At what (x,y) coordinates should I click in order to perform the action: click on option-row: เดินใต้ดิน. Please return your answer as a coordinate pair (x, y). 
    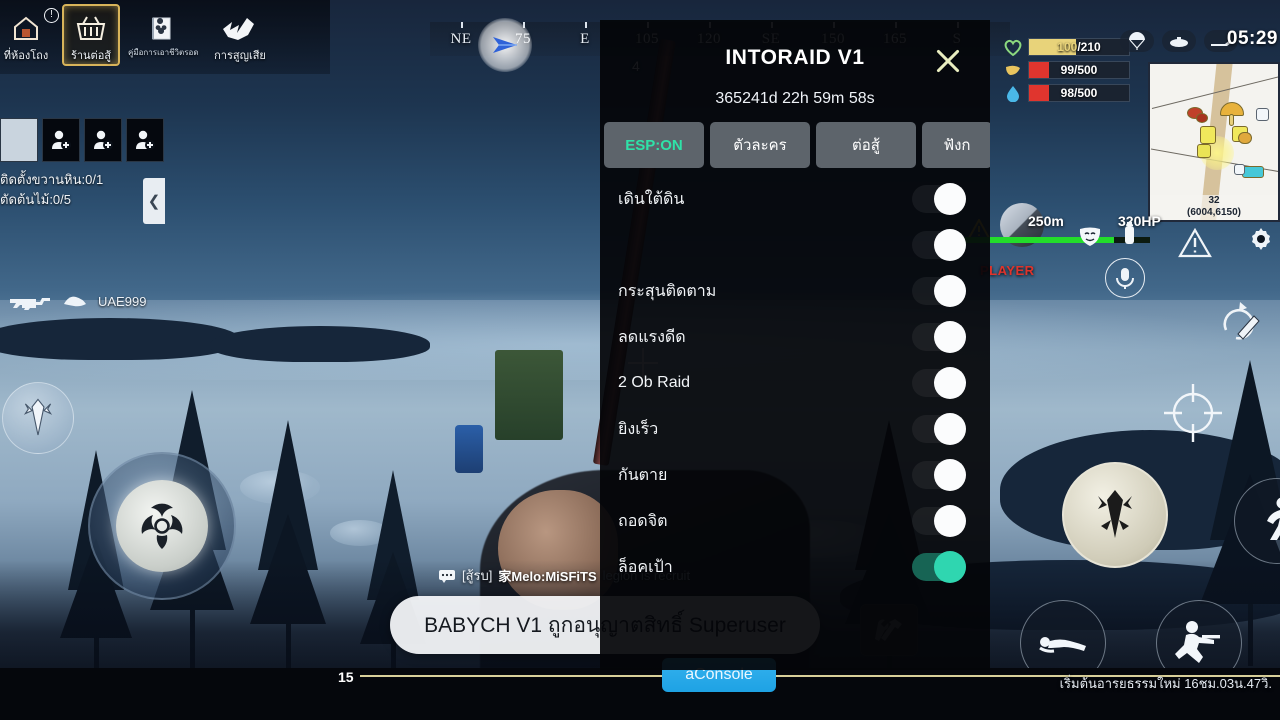
    Looking at the image, I should click on (795, 199).